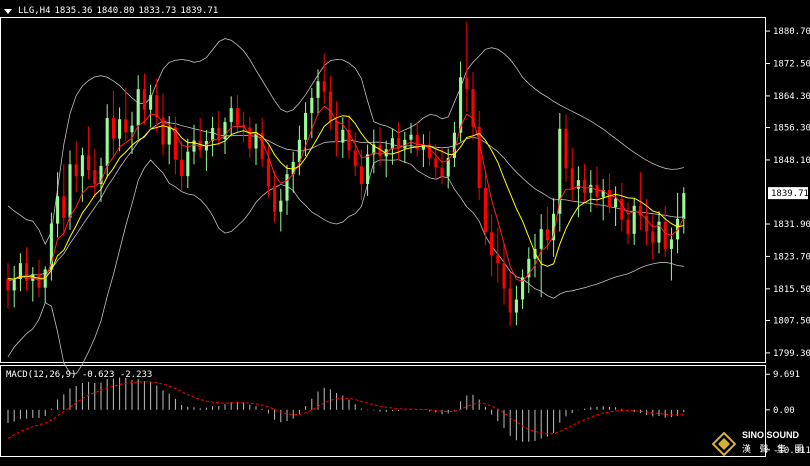 Image resolution: width=810 pixels, height=466 pixels. Describe the element at coordinates (8, 11) in the screenshot. I see `symbol-dropdown-icon` at that location.